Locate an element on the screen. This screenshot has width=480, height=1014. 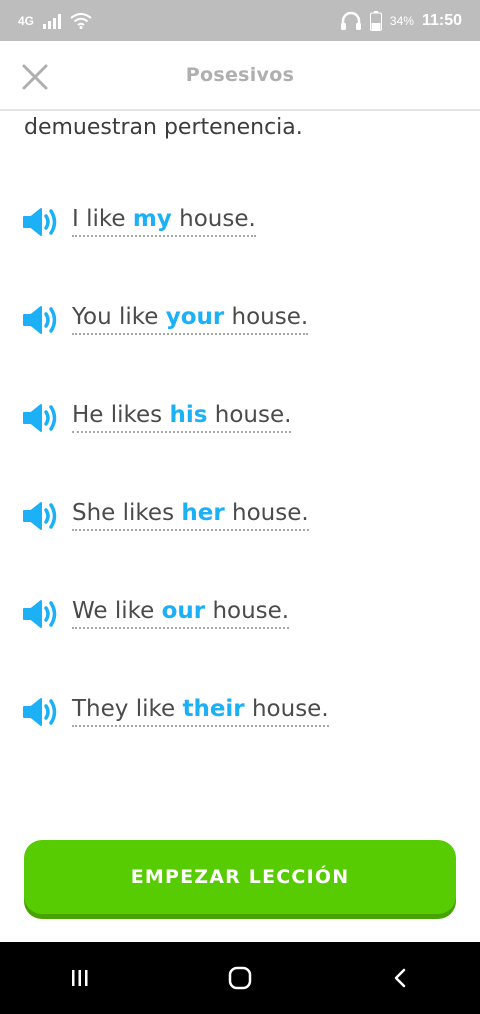
sentence-text: You like is located at coordinates (119, 317).